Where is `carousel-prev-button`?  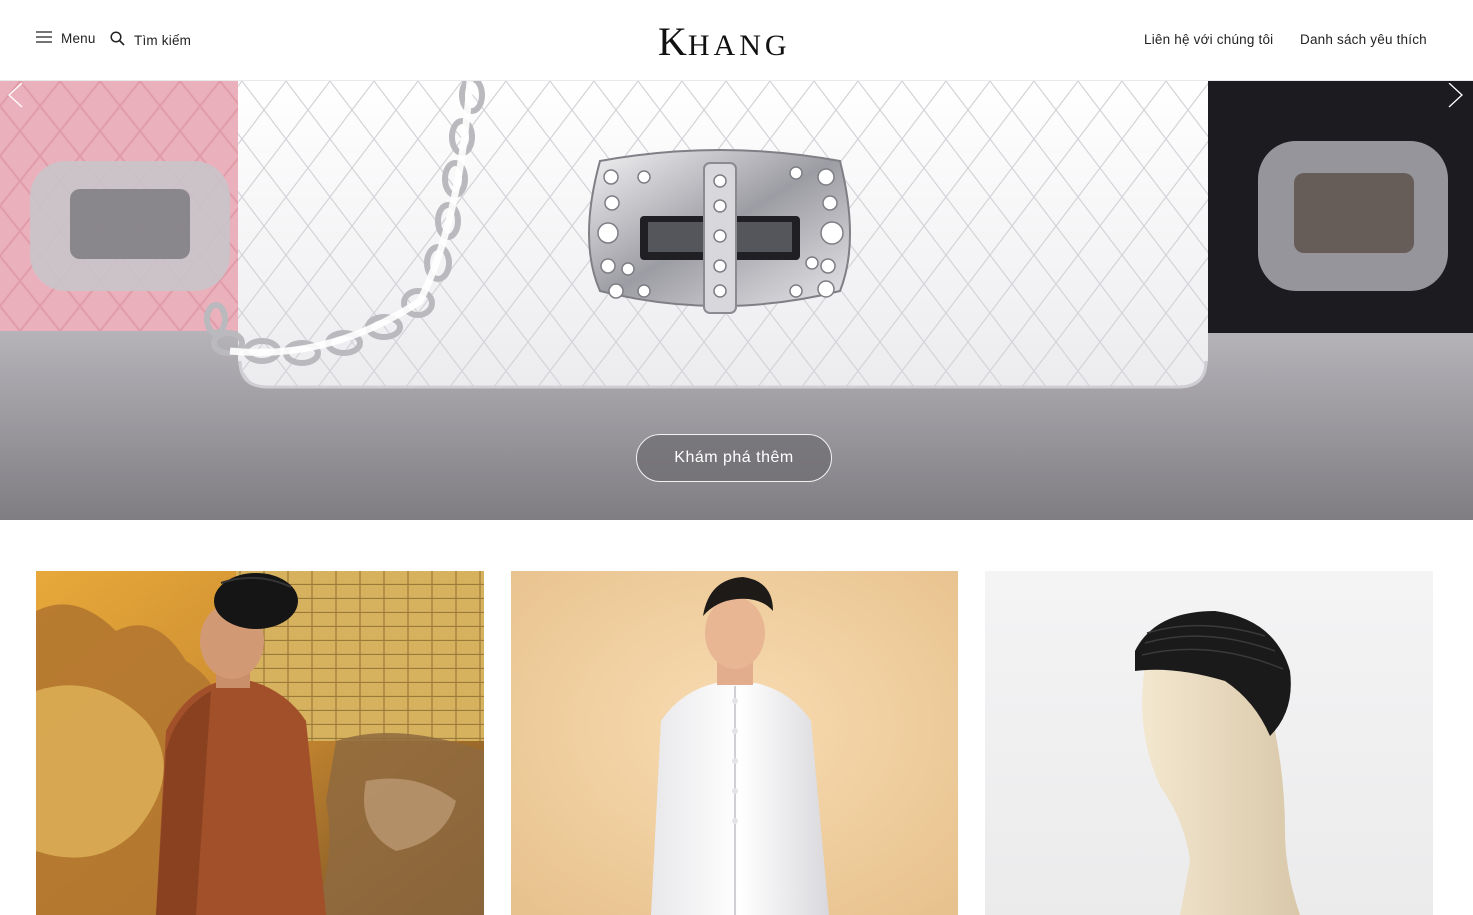 carousel-prev-button is located at coordinates (17, 97).